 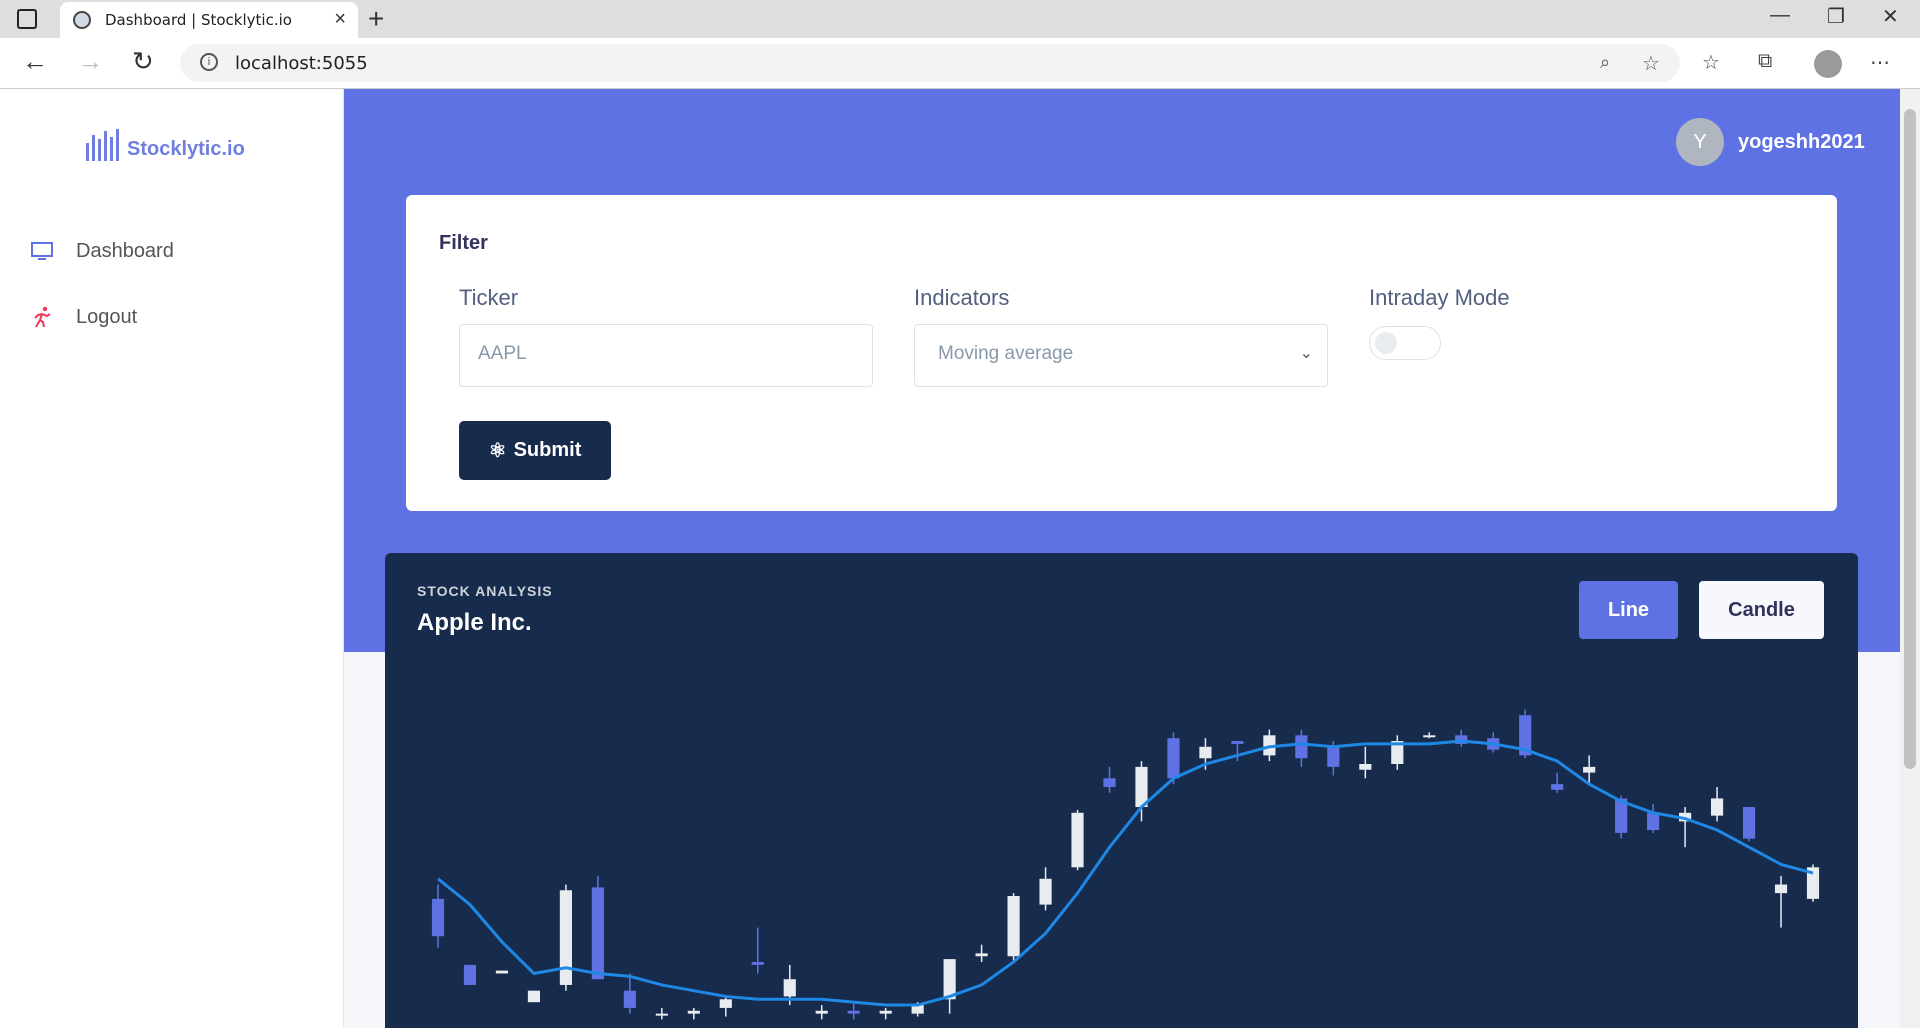 What do you see at coordinates (497, 451) in the screenshot?
I see `atom-icon: ⚛` at bounding box center [497, 451].